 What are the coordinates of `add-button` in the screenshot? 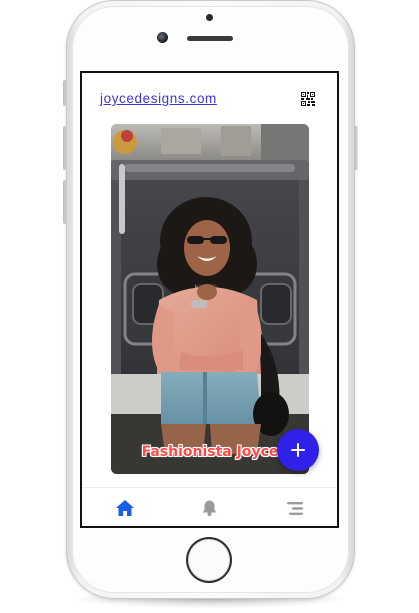 It's located at (298, 450).